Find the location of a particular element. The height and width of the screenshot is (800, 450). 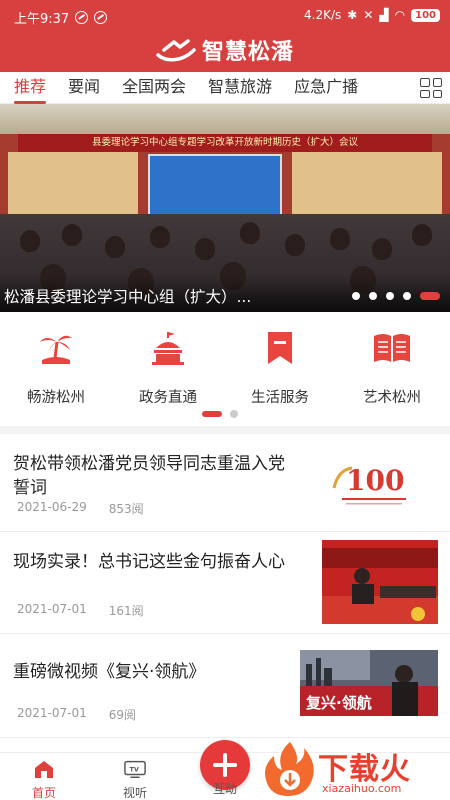

app-title: 智慧松潘 is located at coordinates (247, 52).